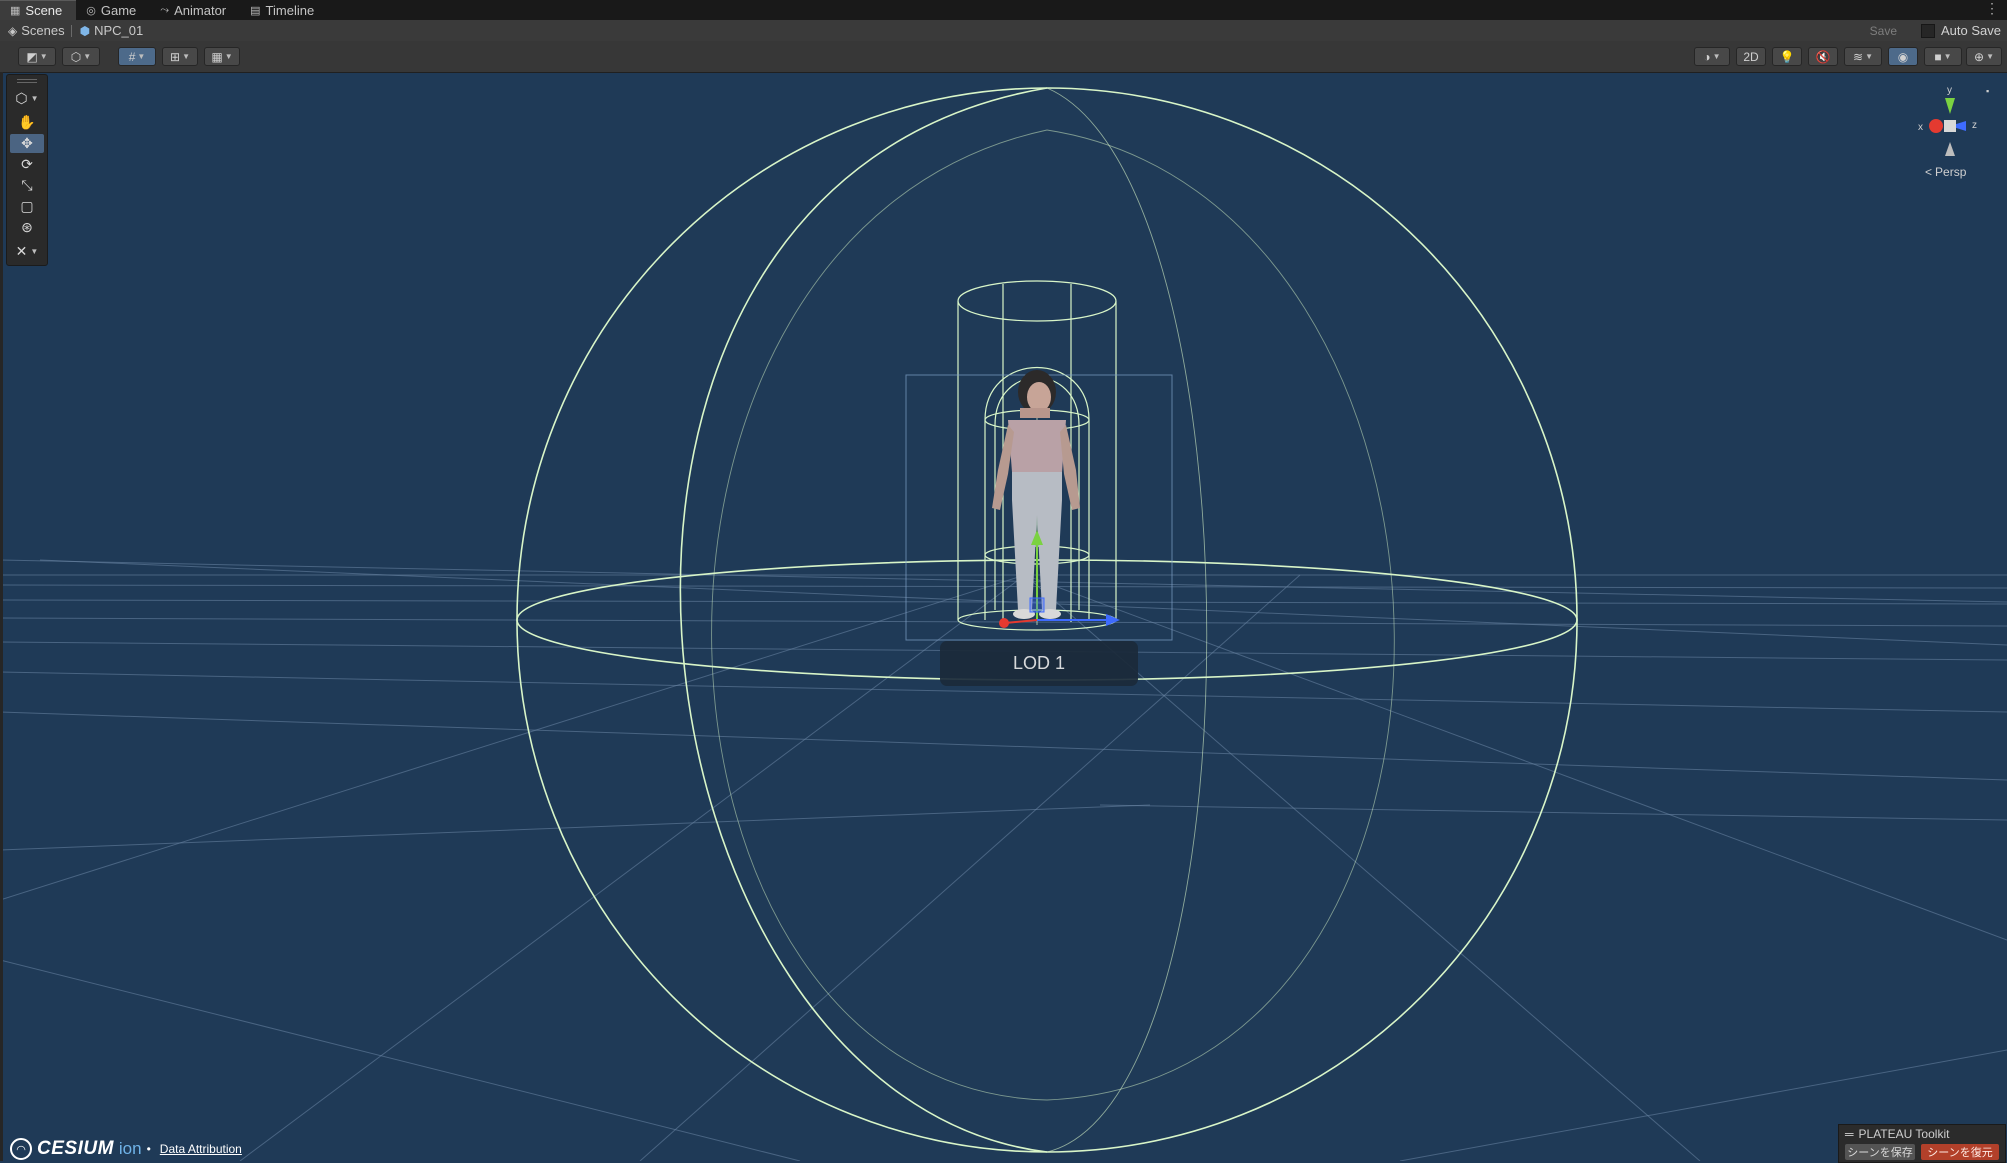 The image size is (2007, 1163). I want to click on mute-icon: 🔇, so click(1823, 56).